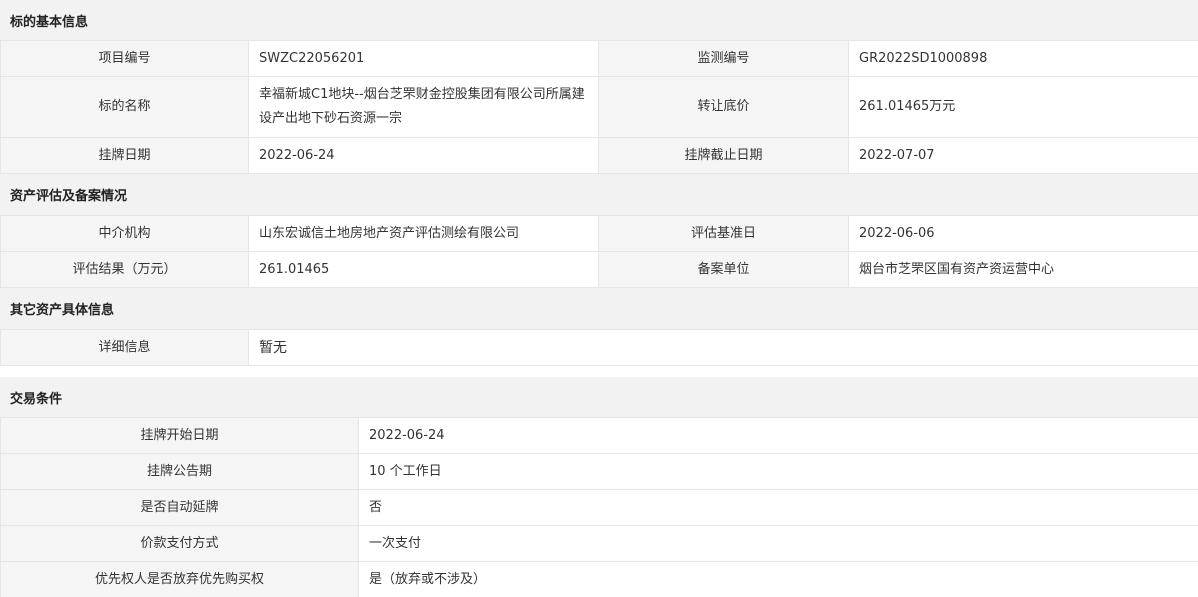 This screenshot has height=597, width=1198. What do you see at coordinates (599, 194) in the screenshot?
I see `section-title-evaluation: 资产评估及备案情况` at bounding box center [599, 194].